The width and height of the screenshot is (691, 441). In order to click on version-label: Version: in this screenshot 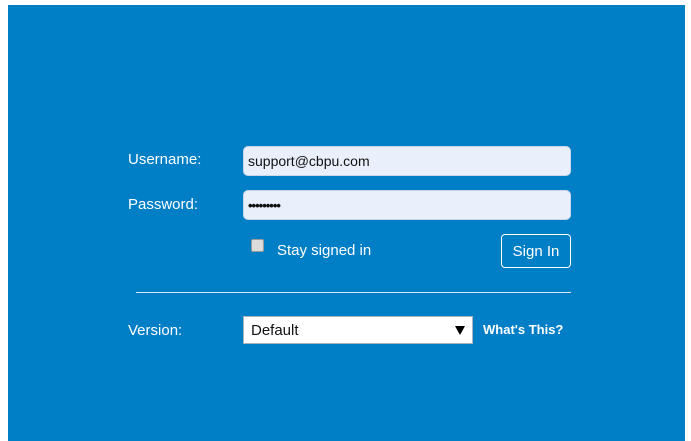, I will do `click(155, 330)`.